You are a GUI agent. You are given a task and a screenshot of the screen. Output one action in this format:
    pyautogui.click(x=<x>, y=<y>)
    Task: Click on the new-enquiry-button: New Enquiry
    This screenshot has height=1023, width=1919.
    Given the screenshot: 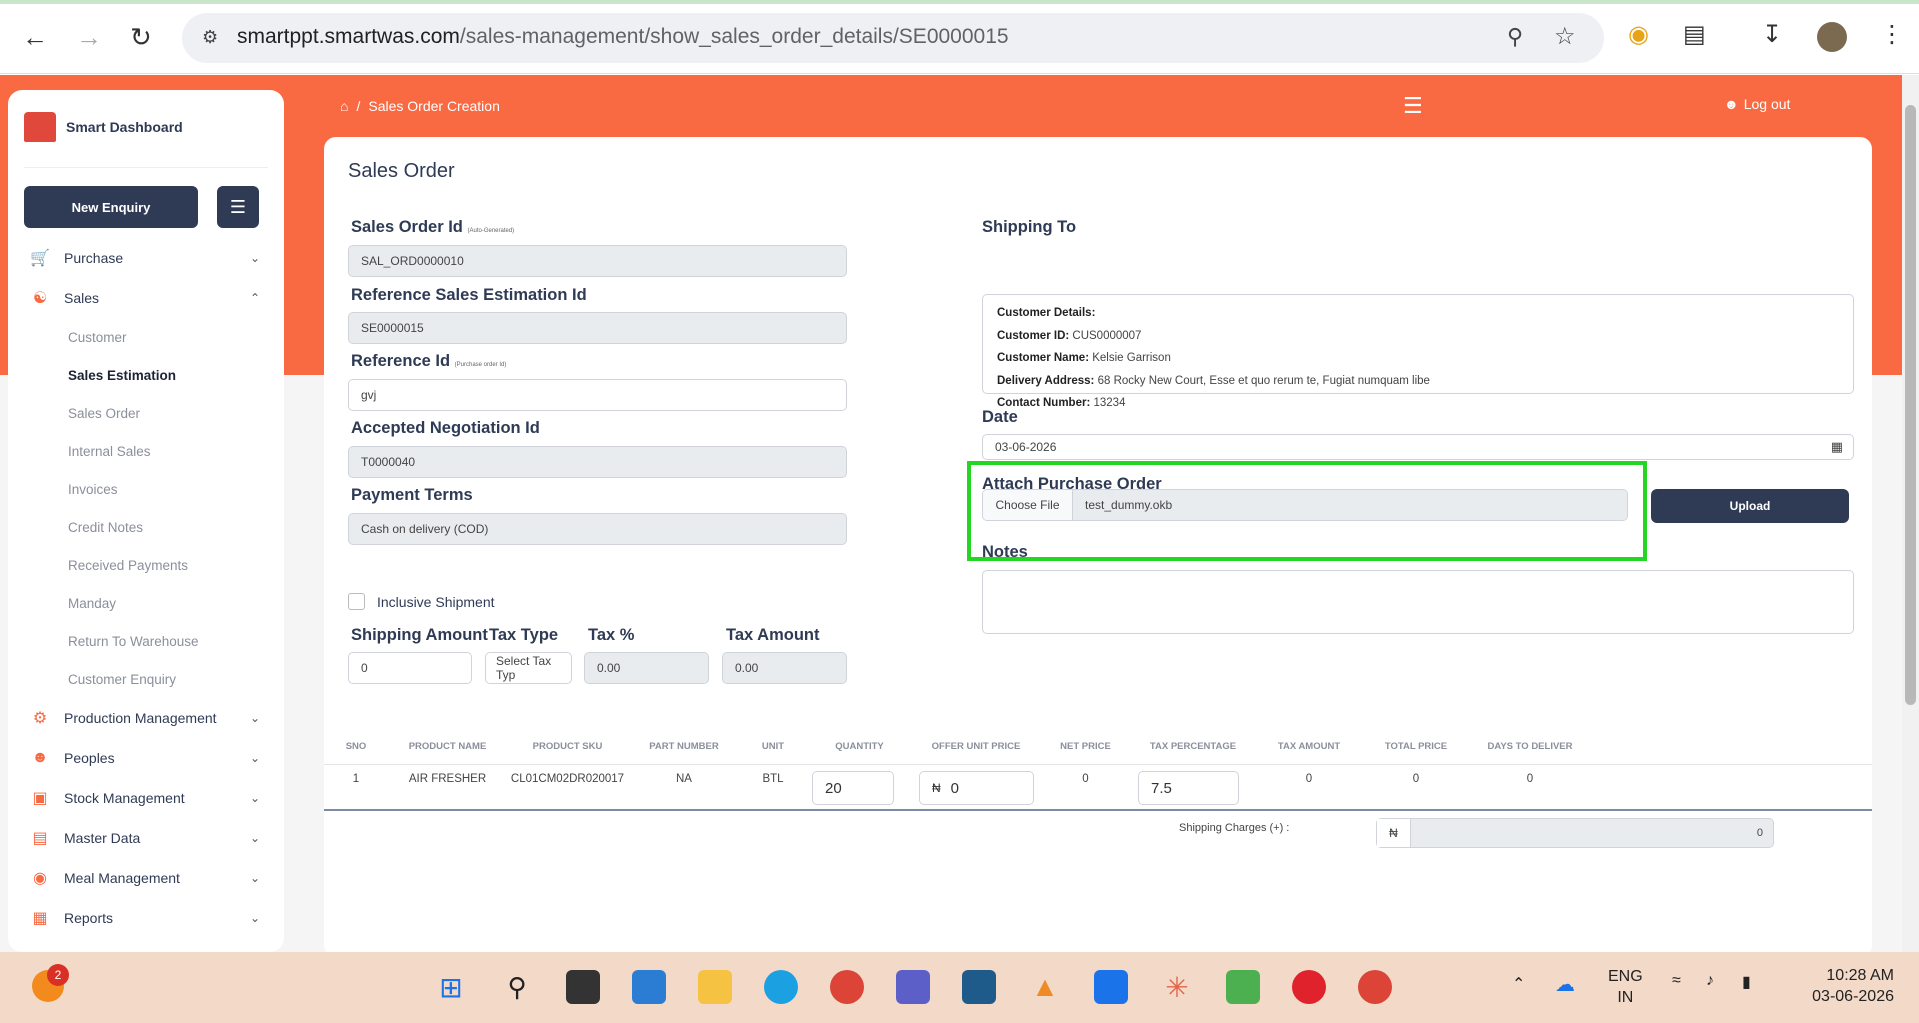 What is the action you would take?
    pyautogui.click(x=111, y=207)
    